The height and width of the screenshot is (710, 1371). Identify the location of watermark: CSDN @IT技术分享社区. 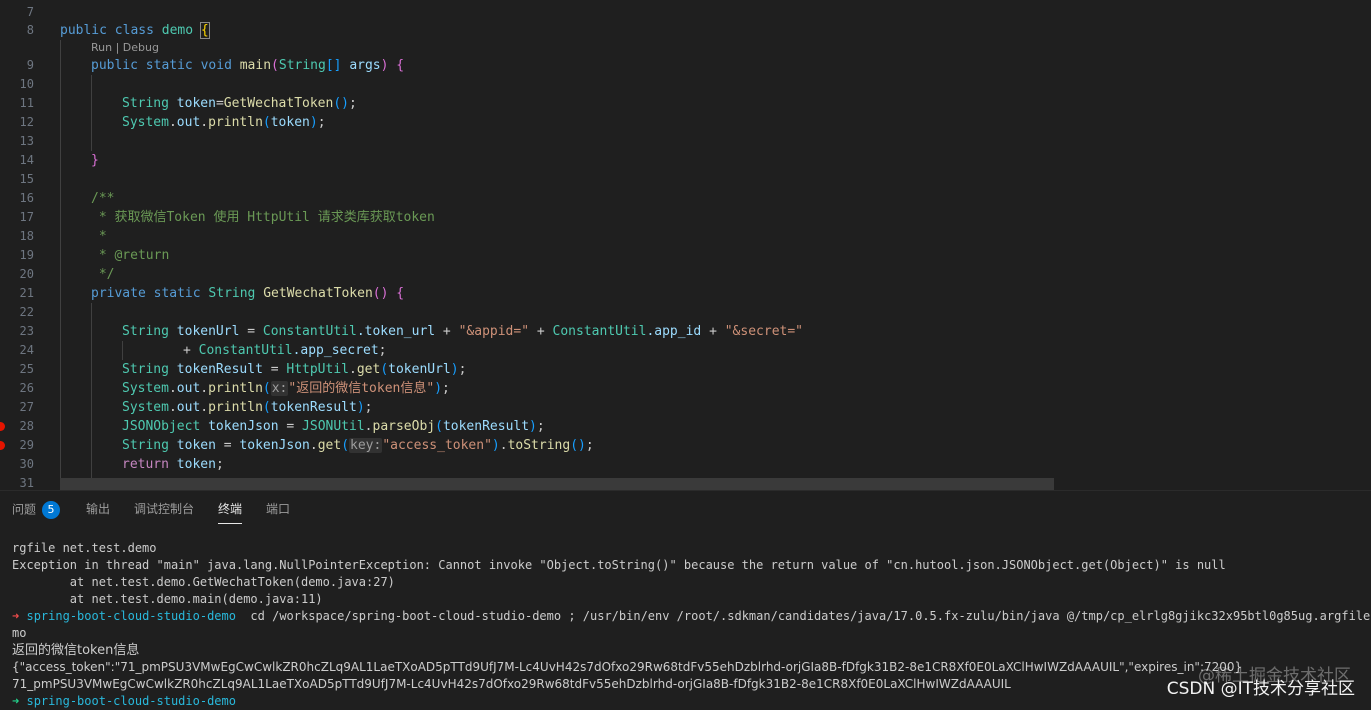
(1260, 689).